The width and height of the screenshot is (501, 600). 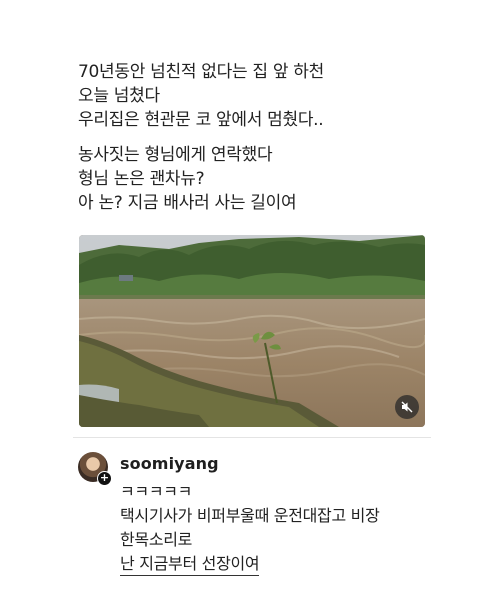 What do you see at coordinates (104, 478) in the screenshot?
I see `follow-plus-icon: +` at bounding box center [104, 478].